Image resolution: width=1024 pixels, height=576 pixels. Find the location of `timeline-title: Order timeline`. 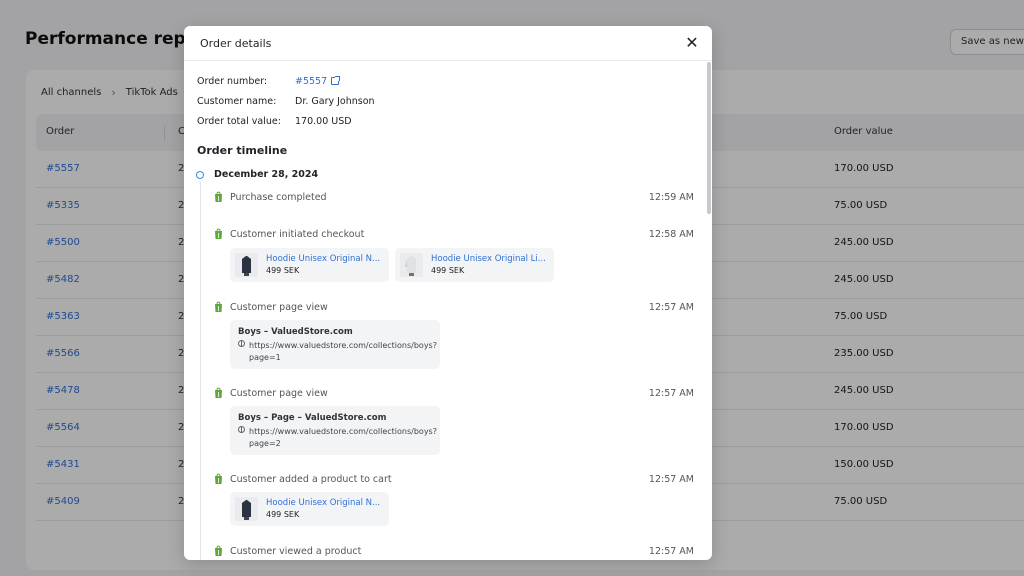

timeline-title: Order timeline is located at coordinates (242, 150).